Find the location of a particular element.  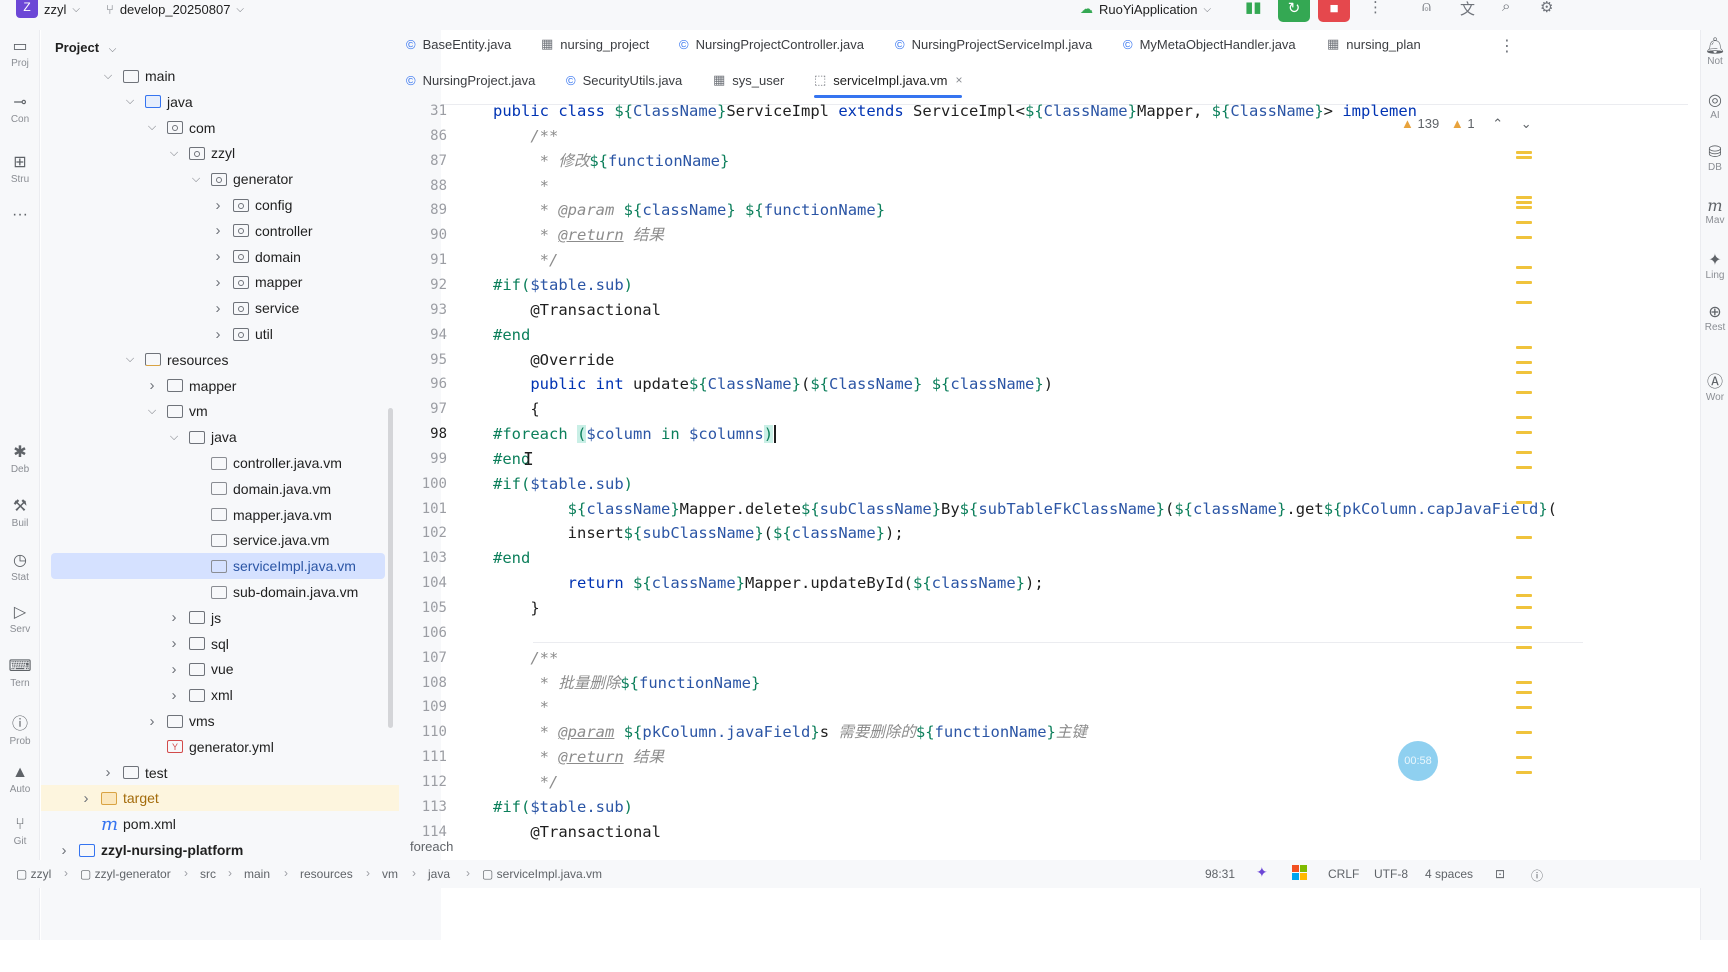

left-tool-problems: ⓘ Prob is located at coordinates (20, 728).